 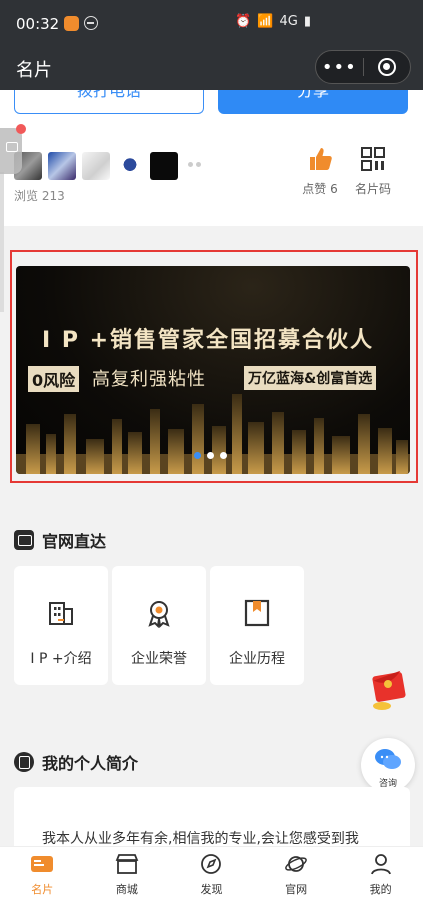 I want to click on tab-official-site: 官网, so click(x=296, y=872).